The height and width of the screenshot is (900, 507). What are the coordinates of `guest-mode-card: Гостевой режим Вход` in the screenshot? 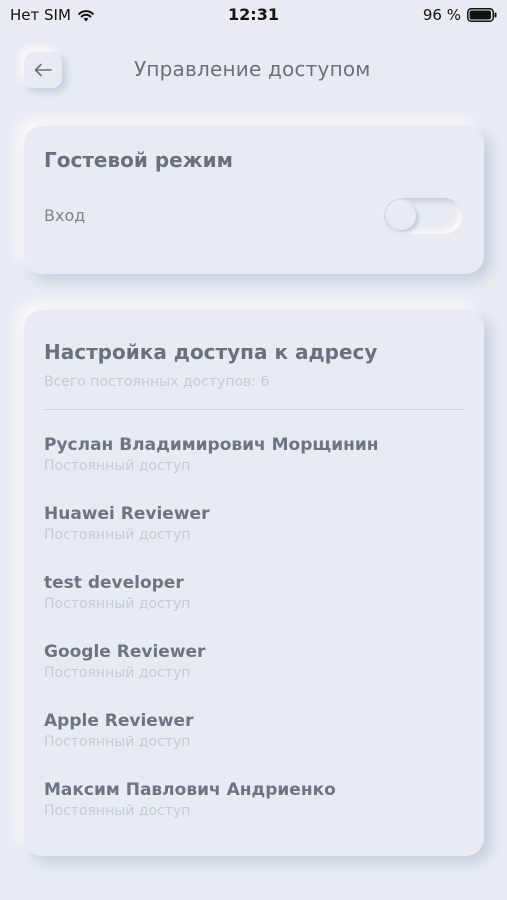 It's located at (254, 200).